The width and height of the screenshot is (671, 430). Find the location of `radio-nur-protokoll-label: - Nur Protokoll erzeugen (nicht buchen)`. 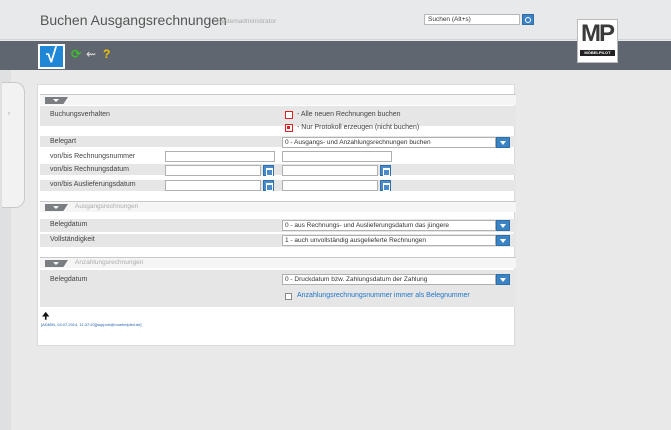

radio-nur-protokoll-label: - Nur Protokoll erzeugen (nicht buchen) is located at coordinates (358, 127).